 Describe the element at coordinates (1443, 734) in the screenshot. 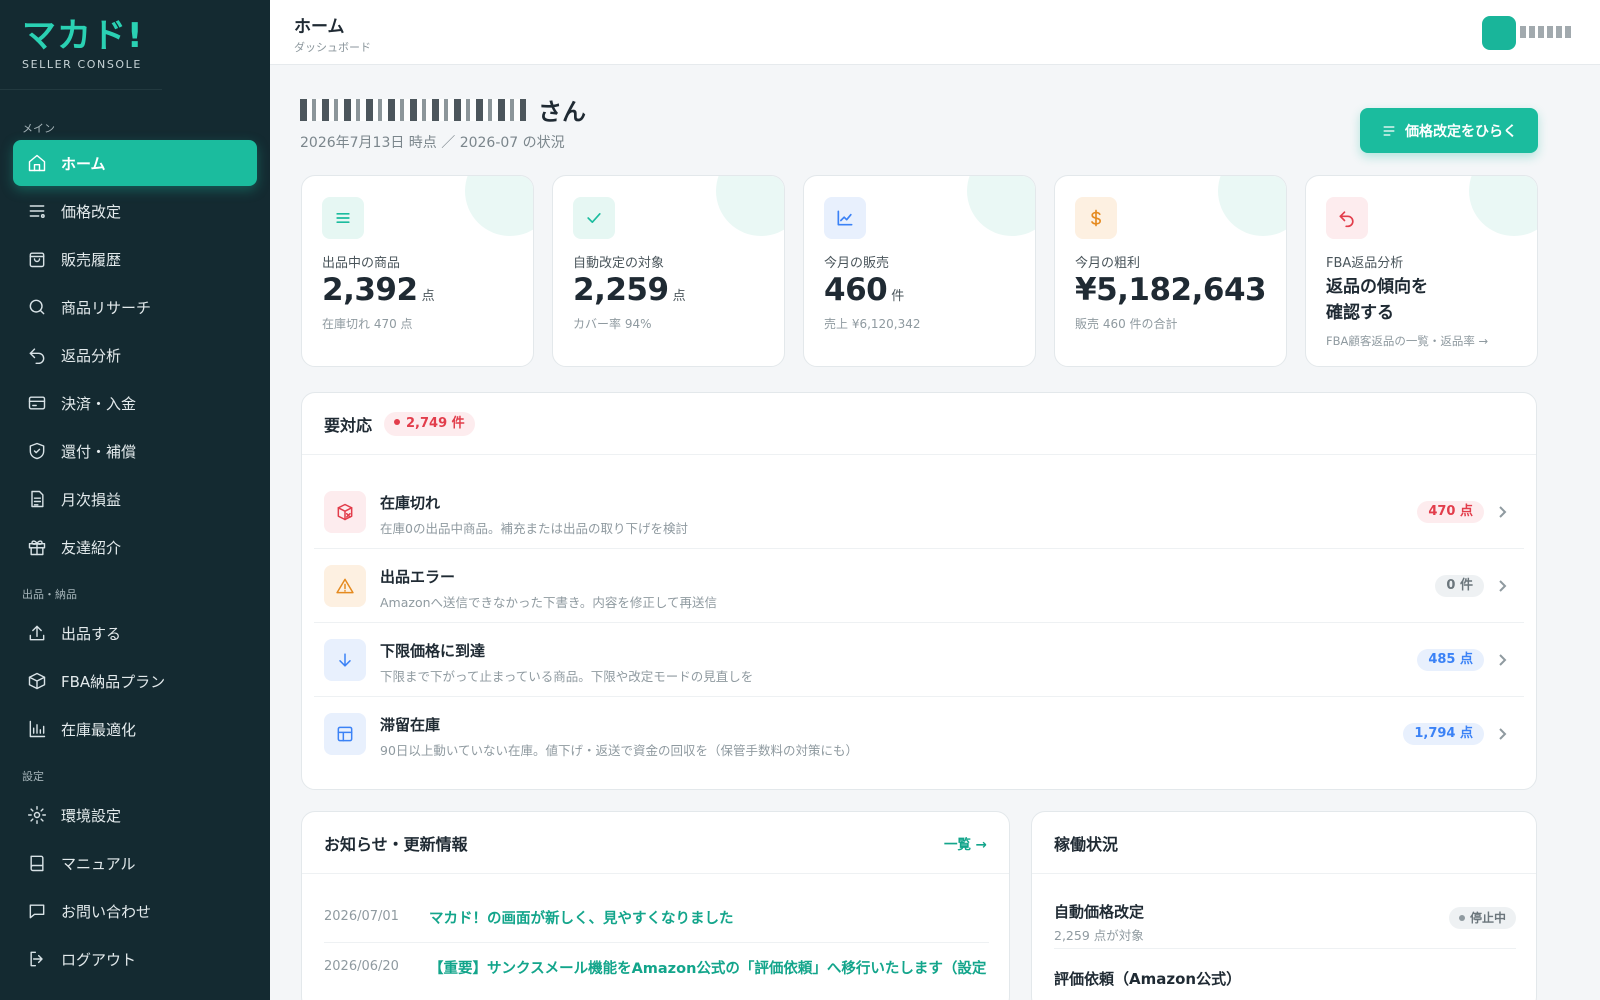

I see `action-count: 1,794 点` at that location.